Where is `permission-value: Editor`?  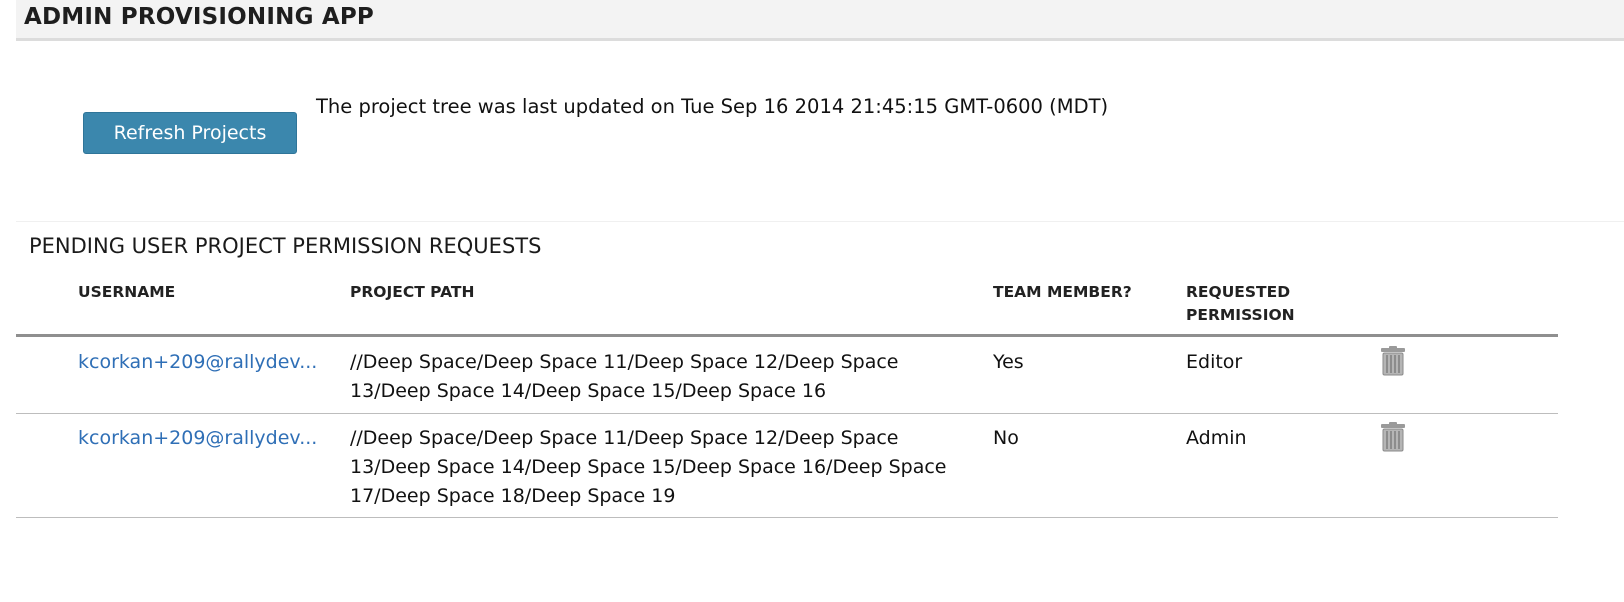 permission-value: Editor is located at coordinates (1214, 362).